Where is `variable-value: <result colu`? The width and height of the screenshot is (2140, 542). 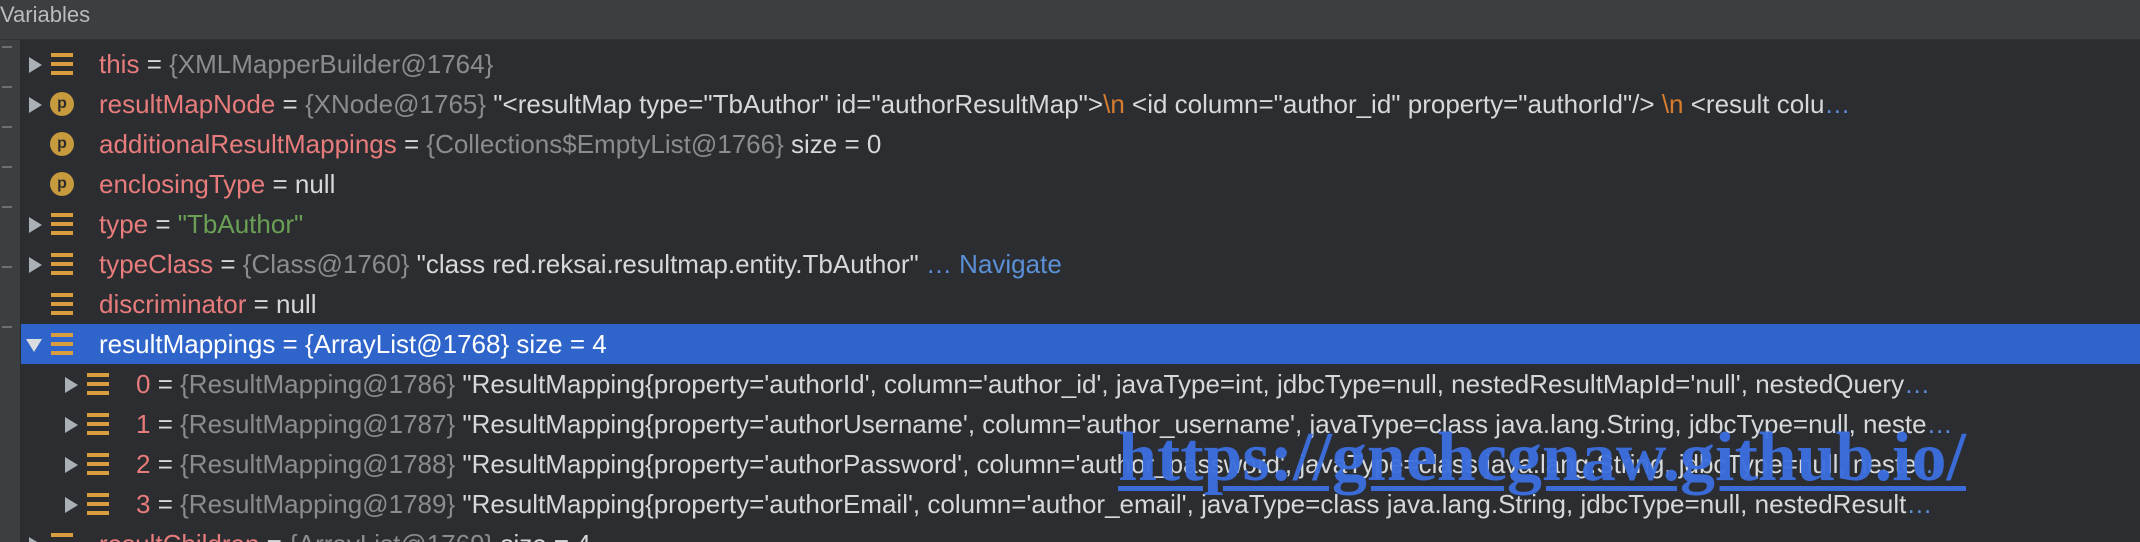 variable-value: <result colu is located at coordinates (1754, 104).